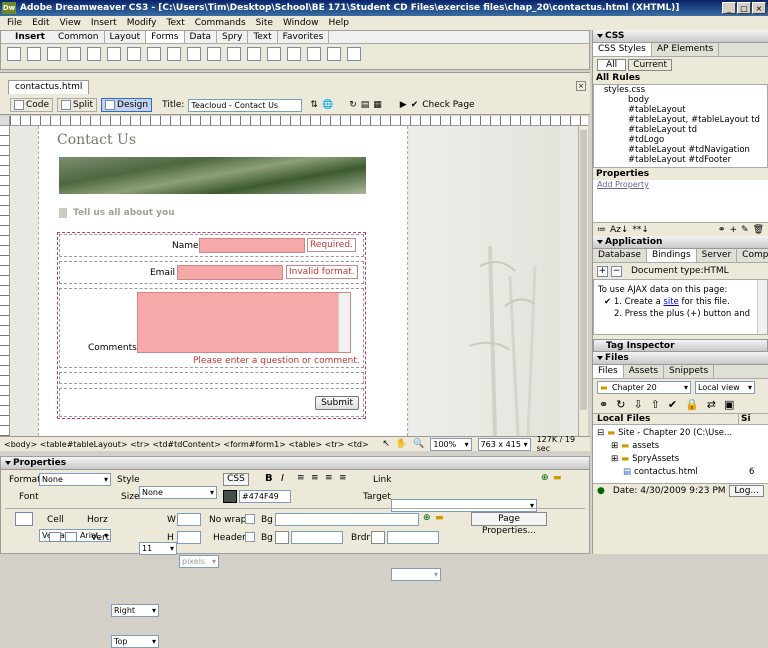 The image size is (768, 648). I want to click on close-button: ×, so click(759, 8).